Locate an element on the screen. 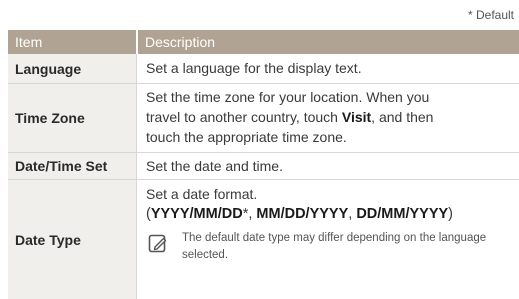 The image size is (519, 299). row-item-time-zone: Time Zone is located at coordinates (72, 118).